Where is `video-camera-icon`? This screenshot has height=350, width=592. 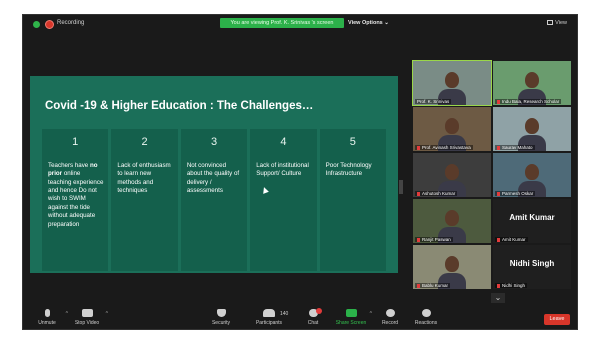 video-camera-icon is located at coordinates (87, 313).